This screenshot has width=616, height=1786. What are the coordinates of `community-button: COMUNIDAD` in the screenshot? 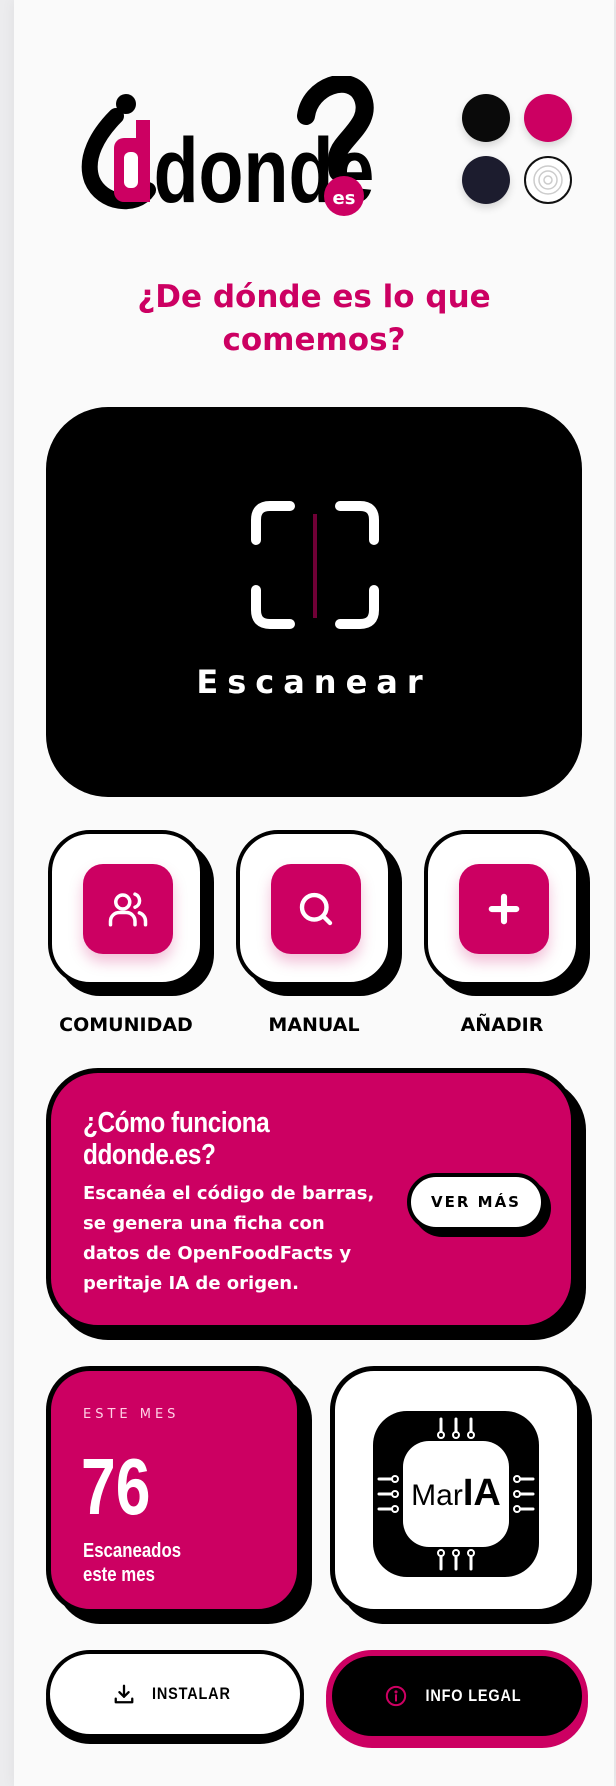 It's located at (126, 933).